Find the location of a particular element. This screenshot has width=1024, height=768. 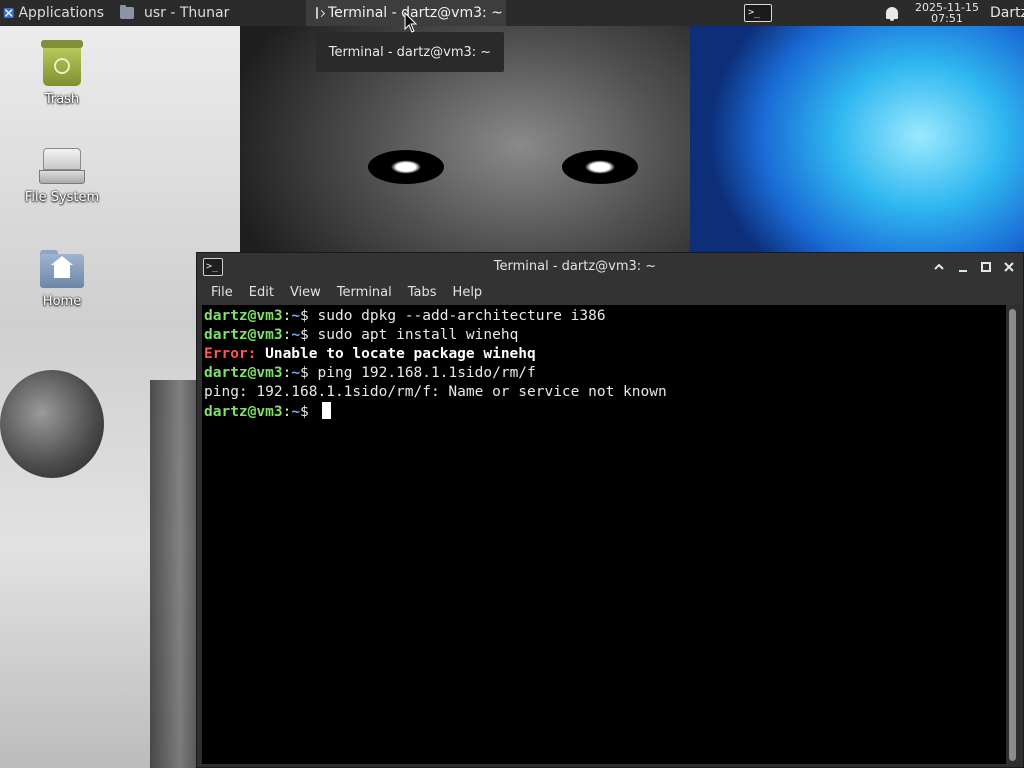

bell-icon is located at coordinates (892, 14).